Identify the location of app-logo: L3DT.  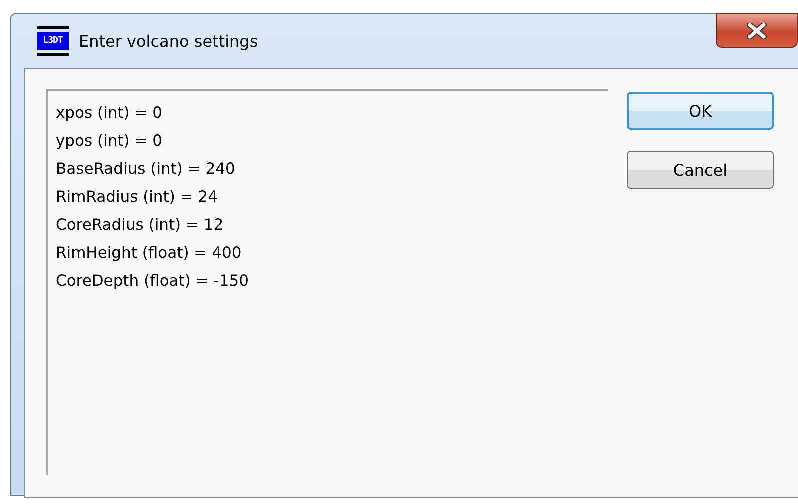
(53, 41).